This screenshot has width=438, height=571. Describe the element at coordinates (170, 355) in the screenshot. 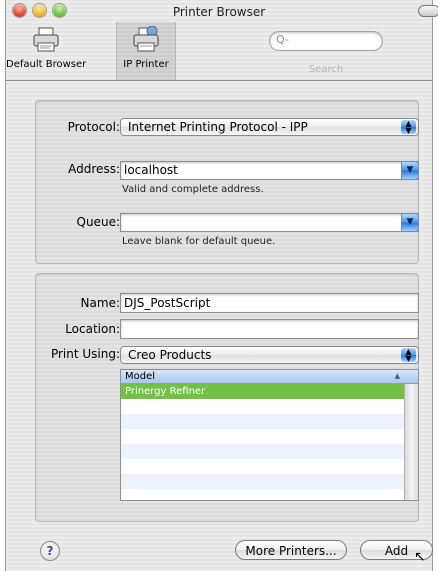

I see `print-using-value: Creo Products` at that location.